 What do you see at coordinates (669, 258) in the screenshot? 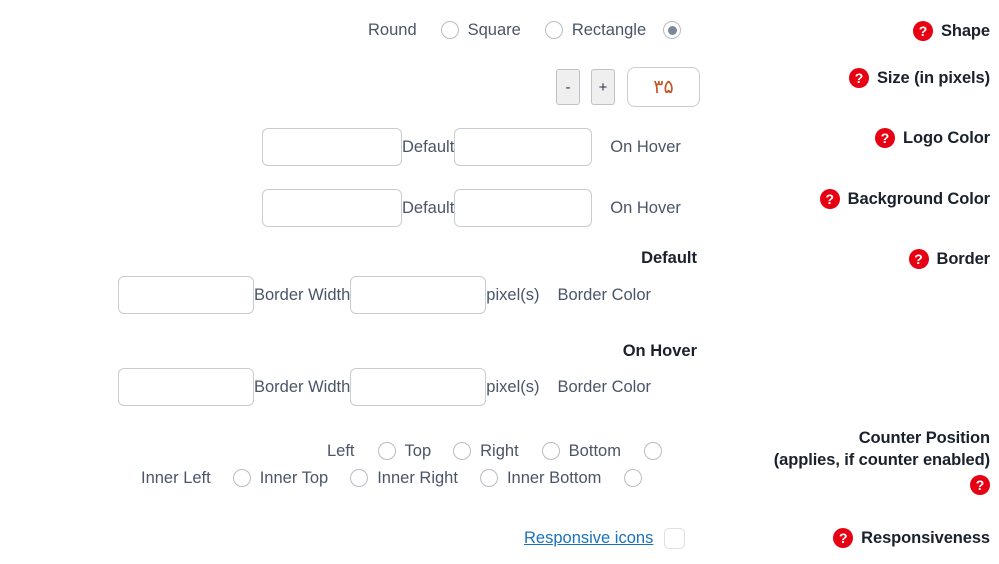
I see `border-default-heading: Default` at bounding box center [669, 258].